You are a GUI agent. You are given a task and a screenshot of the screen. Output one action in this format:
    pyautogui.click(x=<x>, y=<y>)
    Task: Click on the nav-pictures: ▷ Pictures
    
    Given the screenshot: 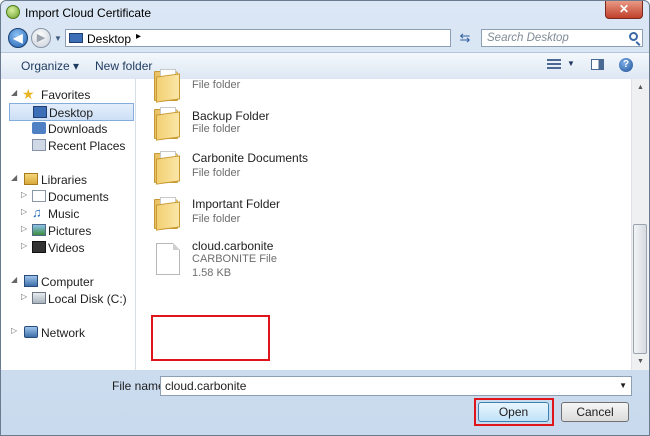 What is the action you would take?
    pyautogui.click(x=76, y=231)
    